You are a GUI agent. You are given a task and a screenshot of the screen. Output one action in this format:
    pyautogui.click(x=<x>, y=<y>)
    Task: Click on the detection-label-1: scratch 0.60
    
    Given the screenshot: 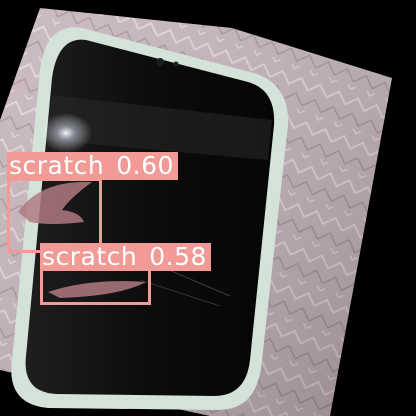 What is the action you would take?
    pyautogui.click(x=92, y=166)
    